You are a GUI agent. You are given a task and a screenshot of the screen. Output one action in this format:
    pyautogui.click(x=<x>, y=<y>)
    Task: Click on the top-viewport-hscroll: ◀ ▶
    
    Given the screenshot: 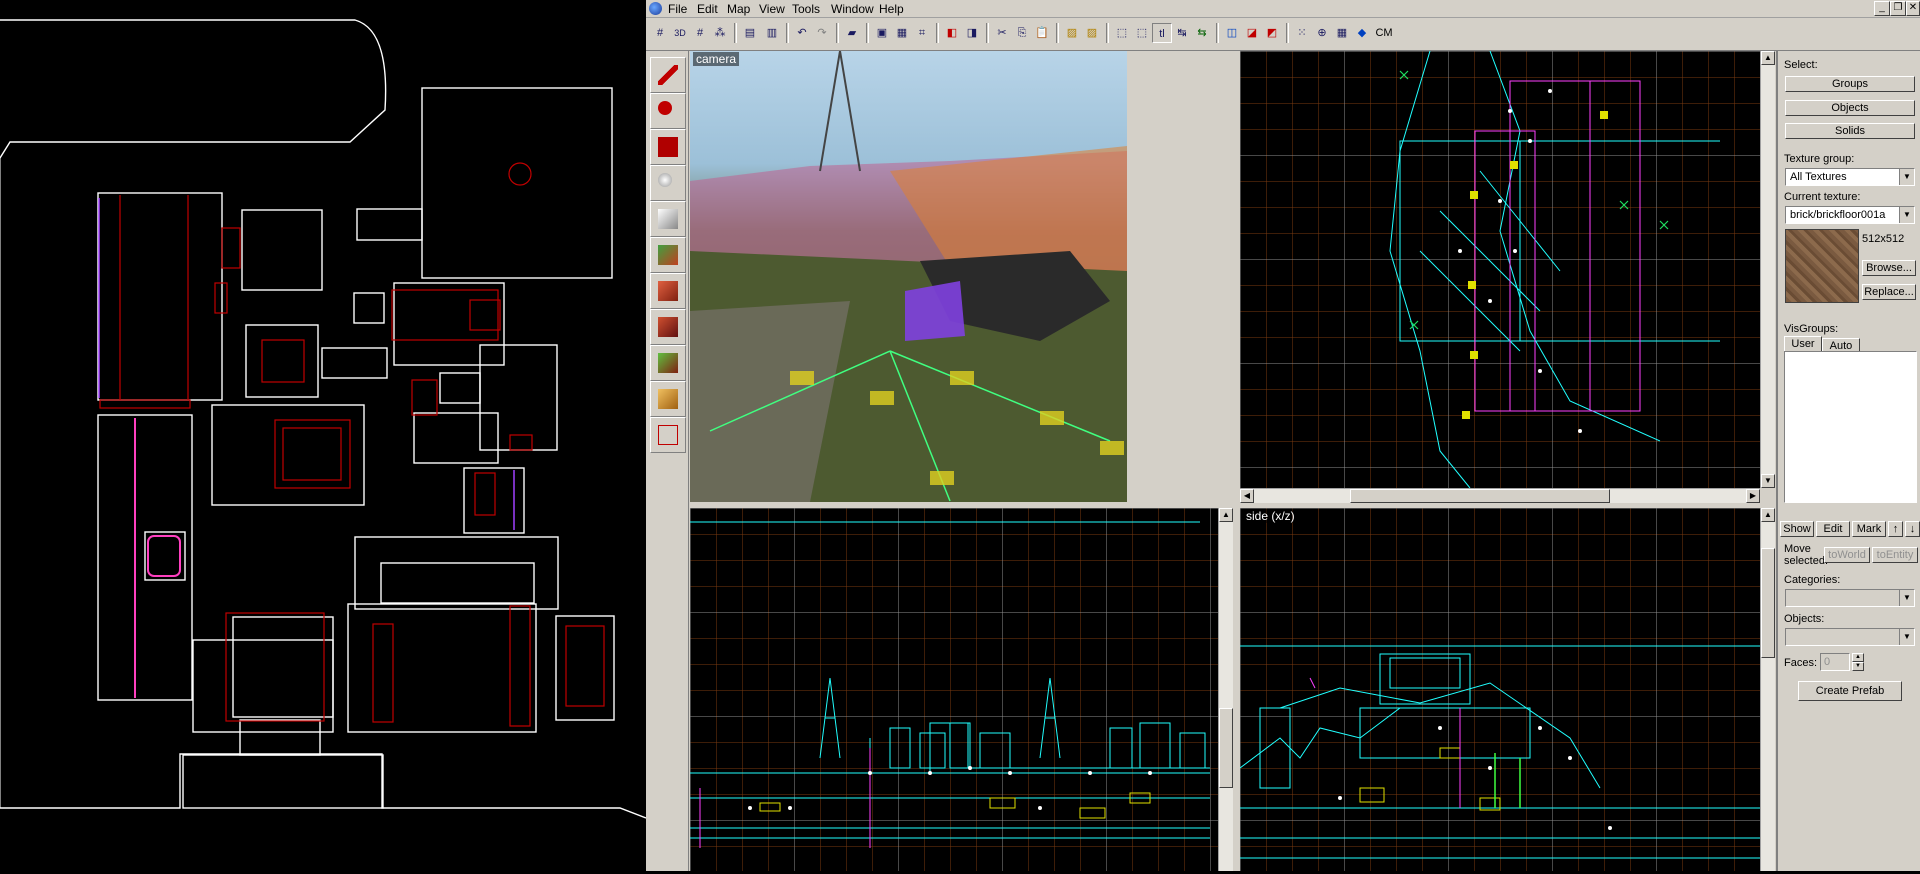 What is the action you would take?
    pyautogui.click(x=1500, y=495)
    